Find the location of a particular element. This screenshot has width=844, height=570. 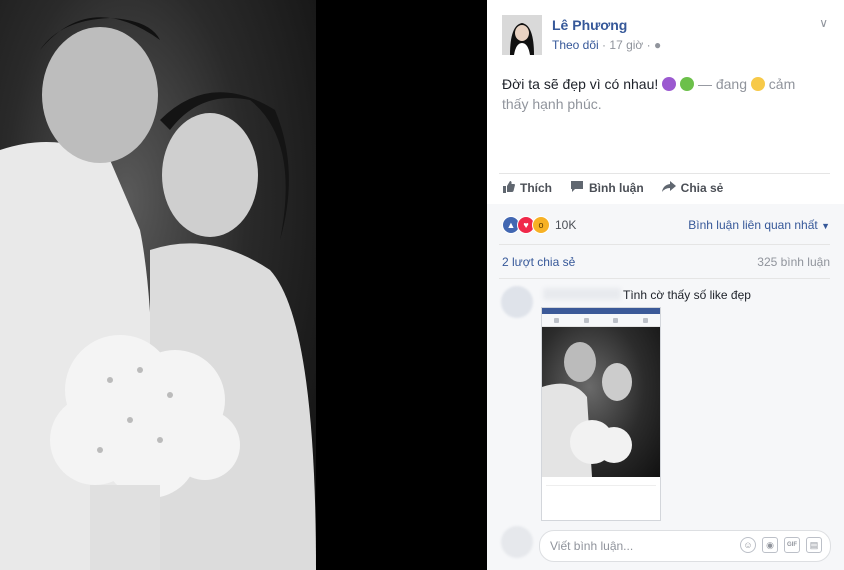

post-meta: Theo dõi · 17 giờ · ● is located at coordinates (606, 45).